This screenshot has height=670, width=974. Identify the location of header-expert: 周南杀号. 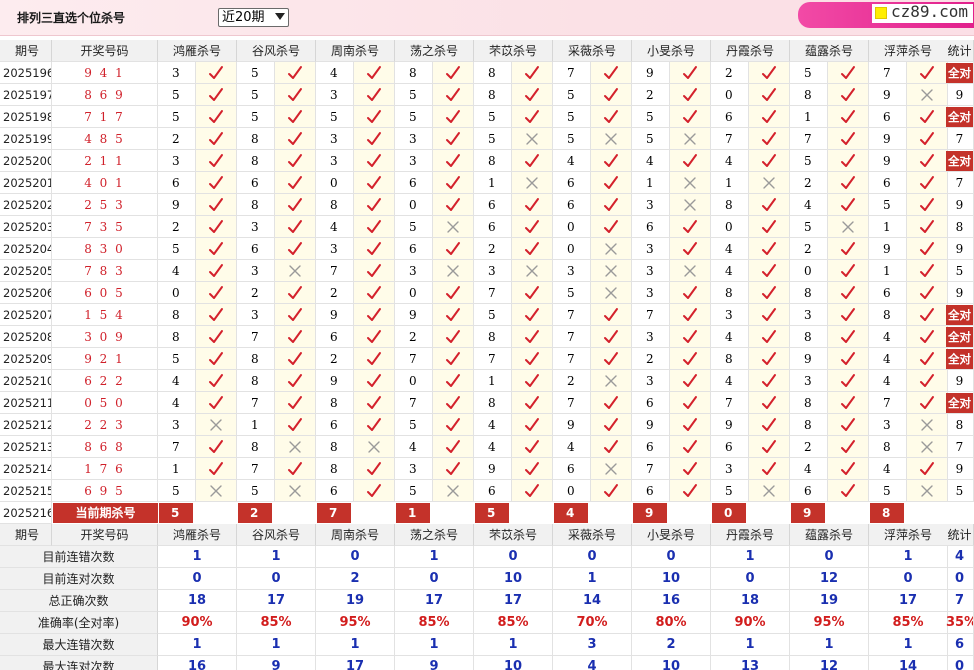
(355, 535).